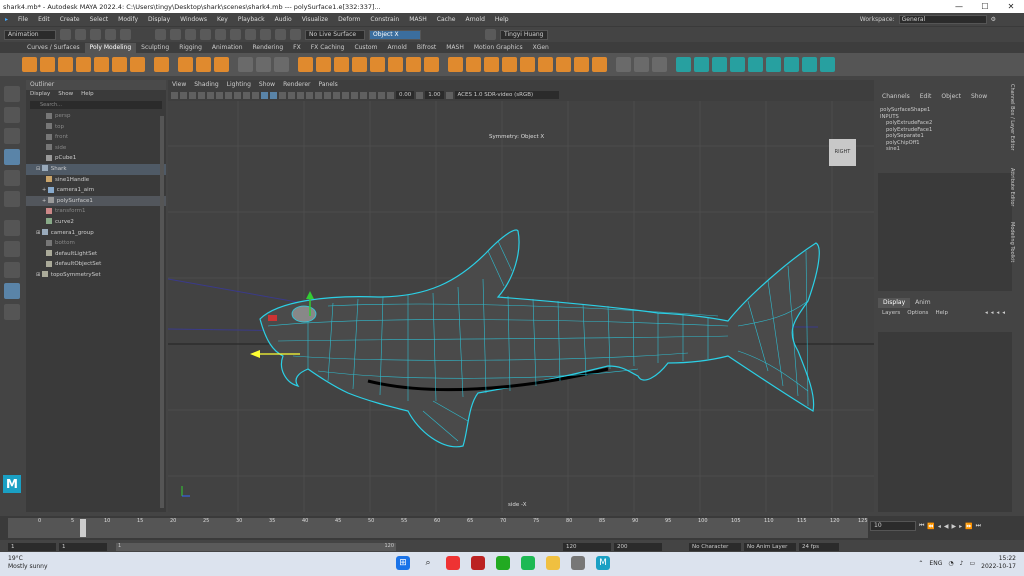 This screenshot has width=1024, height=576. Describe the element at coordinates (264, 95) in the screenshot. I see `wireframe-icon` at that location.